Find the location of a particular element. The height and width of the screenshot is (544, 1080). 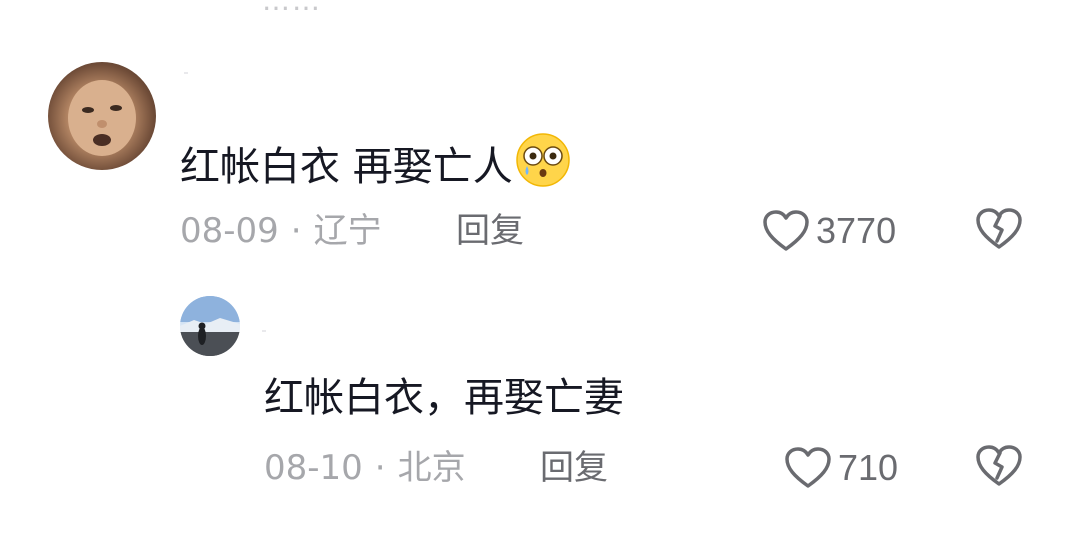

like-count: 710 is located at coordinates (868, 467).